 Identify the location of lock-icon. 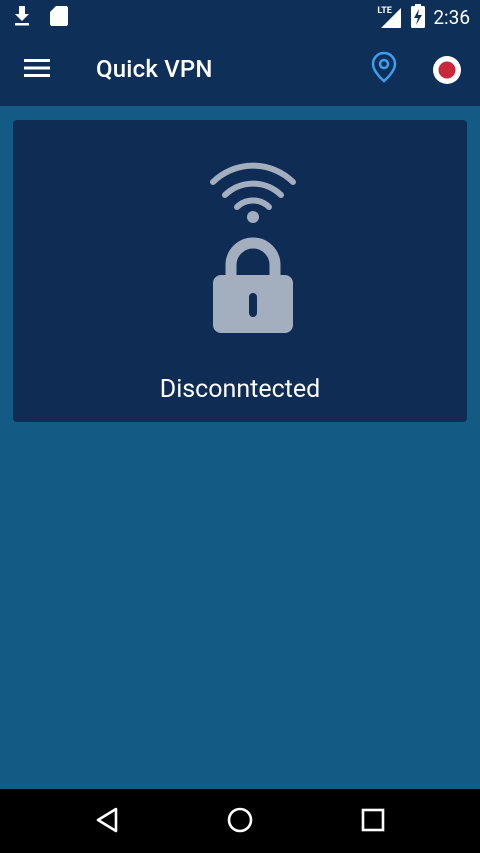
(253, 287).